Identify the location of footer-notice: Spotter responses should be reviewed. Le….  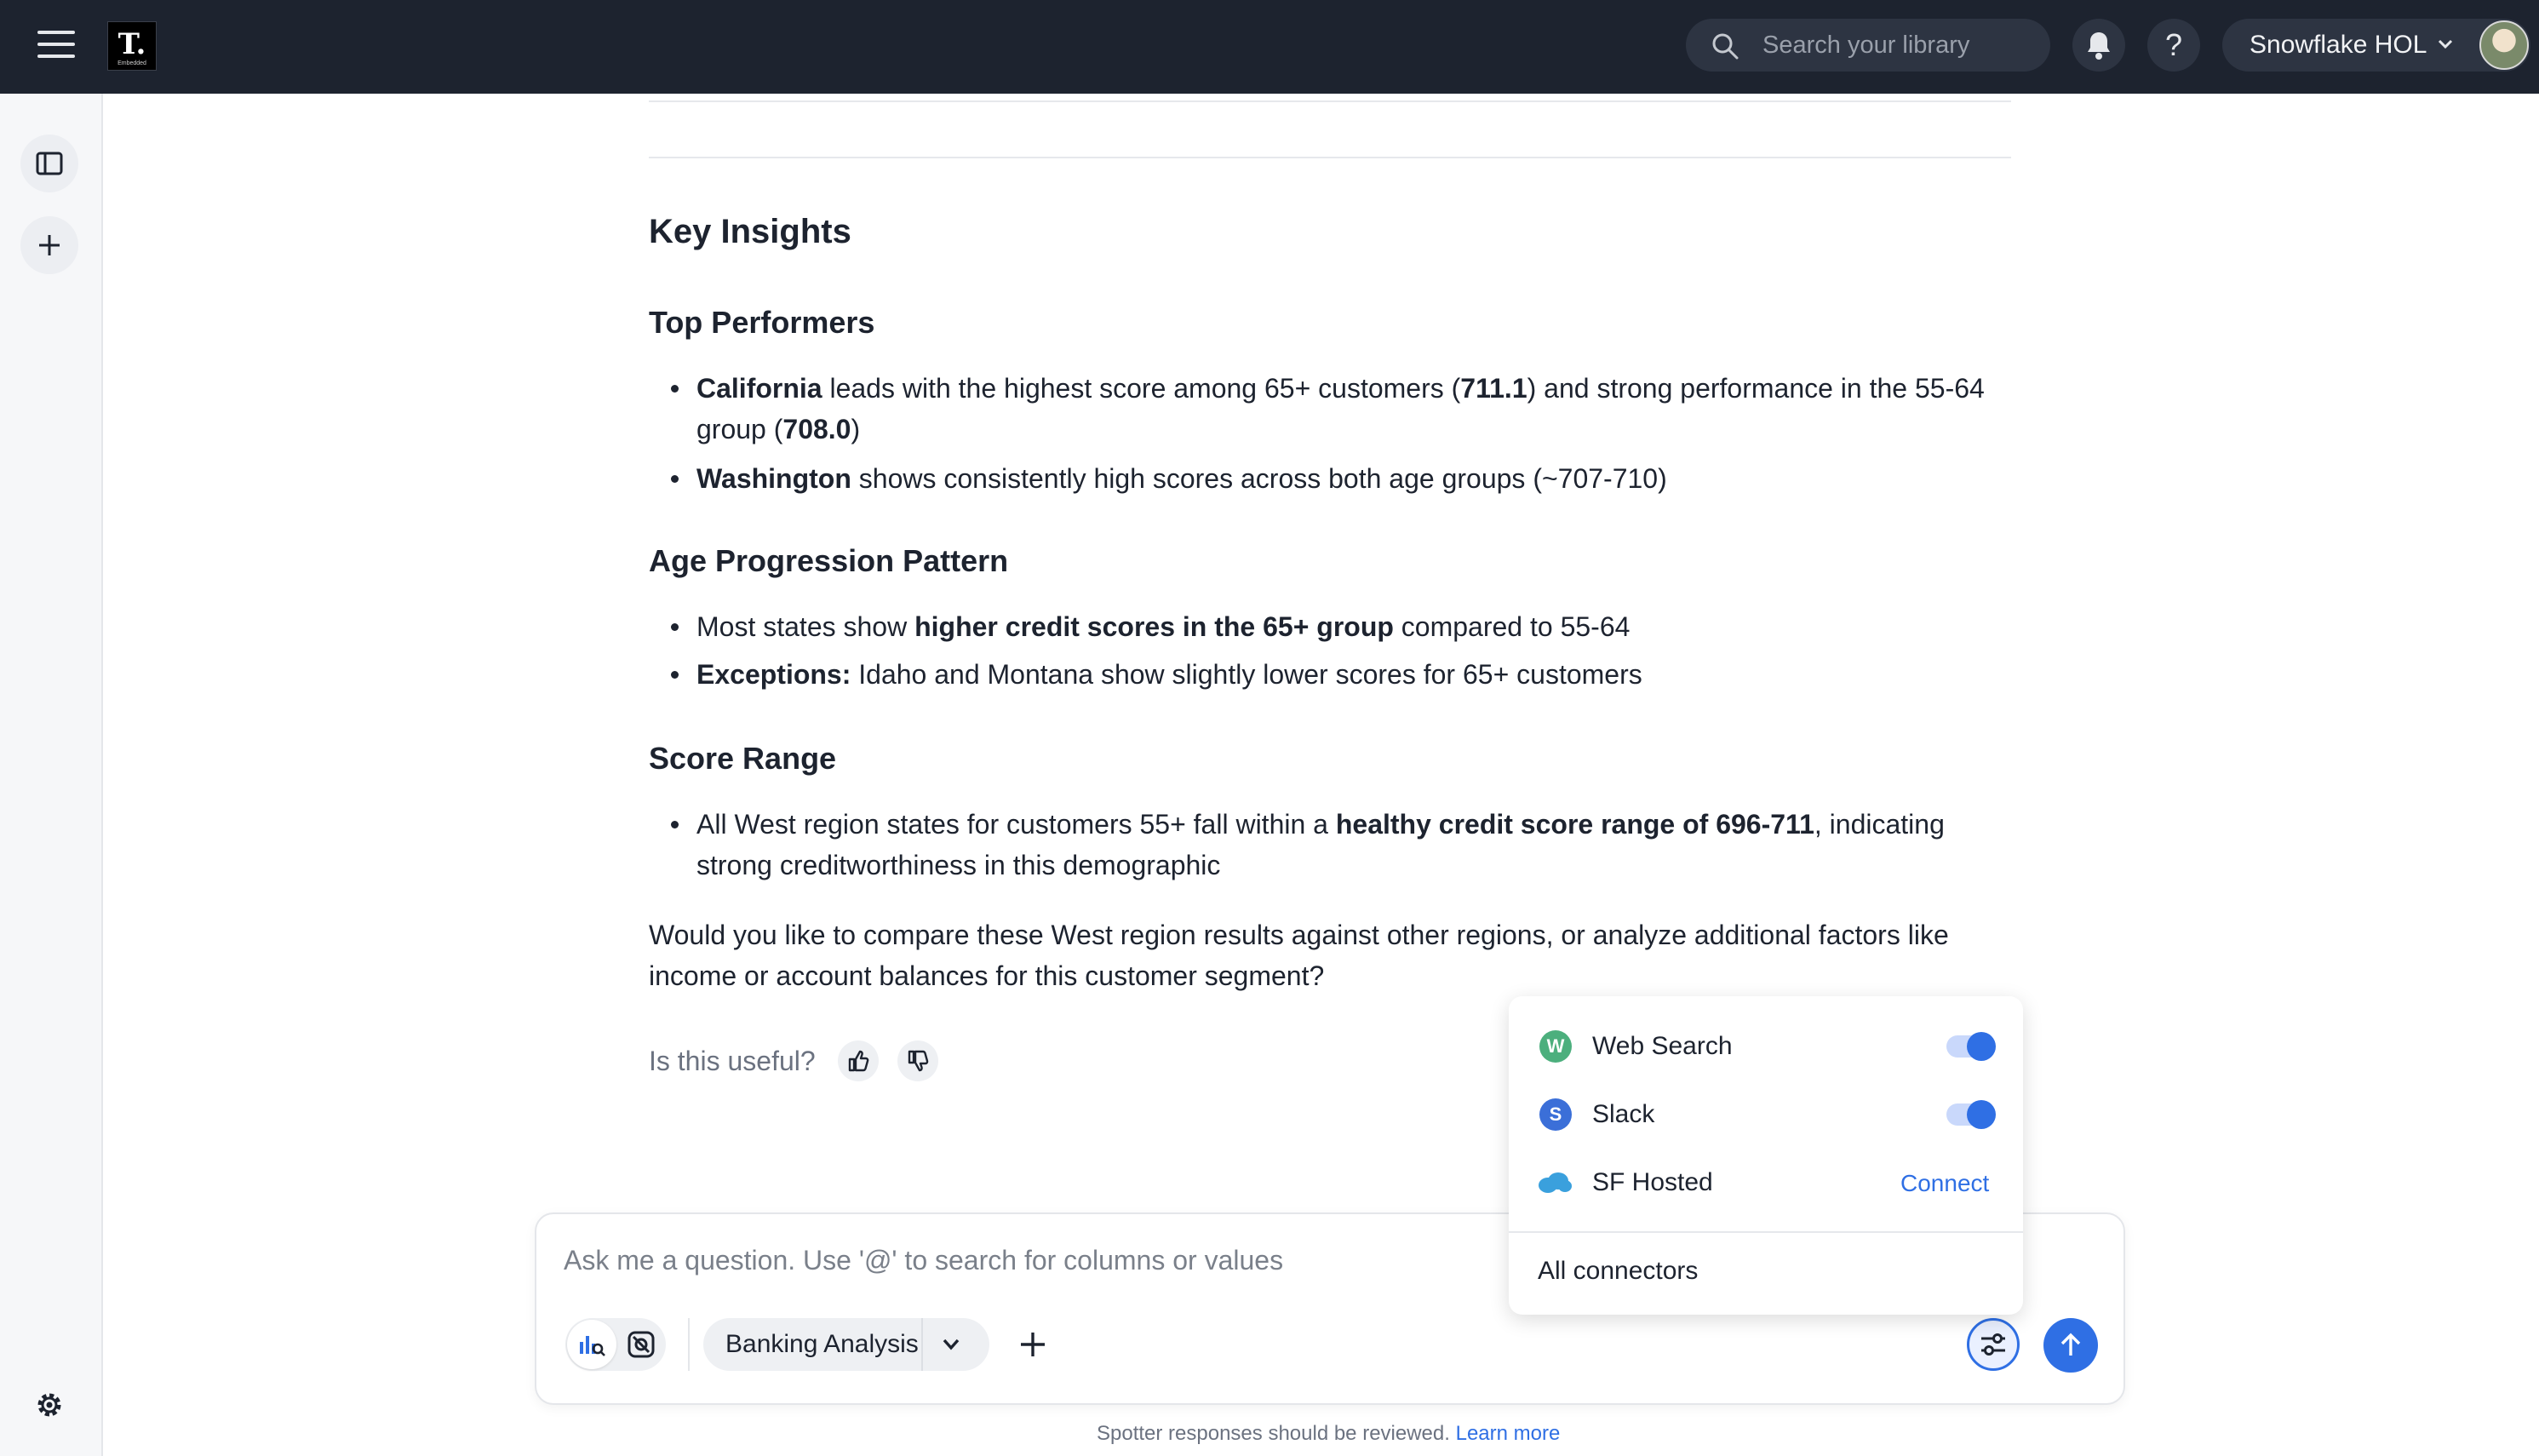
(1328, 1434).